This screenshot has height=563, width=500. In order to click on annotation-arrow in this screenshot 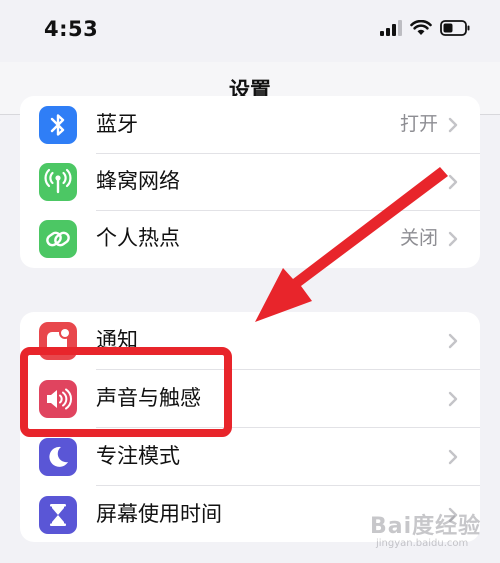, I will do `click(351, 244)`.